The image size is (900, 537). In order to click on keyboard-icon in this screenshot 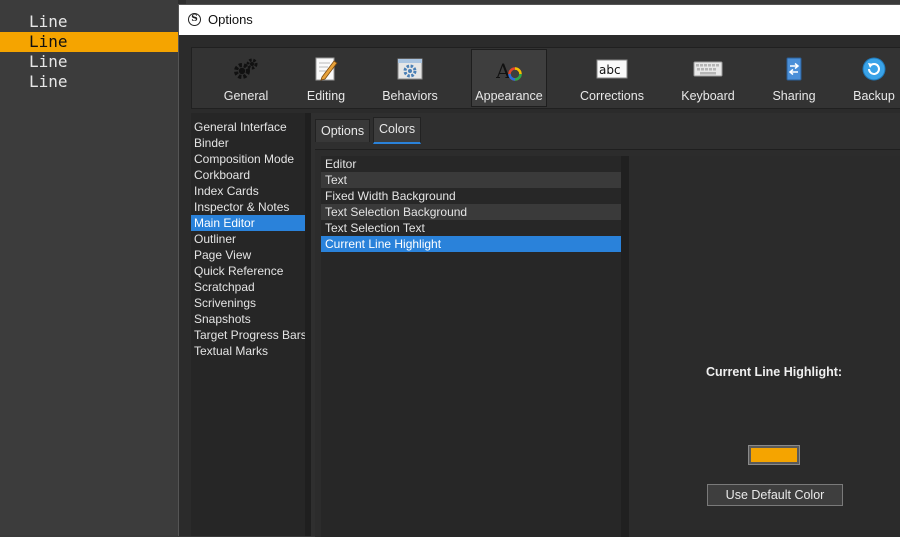, I will do `click(708, 69)`.